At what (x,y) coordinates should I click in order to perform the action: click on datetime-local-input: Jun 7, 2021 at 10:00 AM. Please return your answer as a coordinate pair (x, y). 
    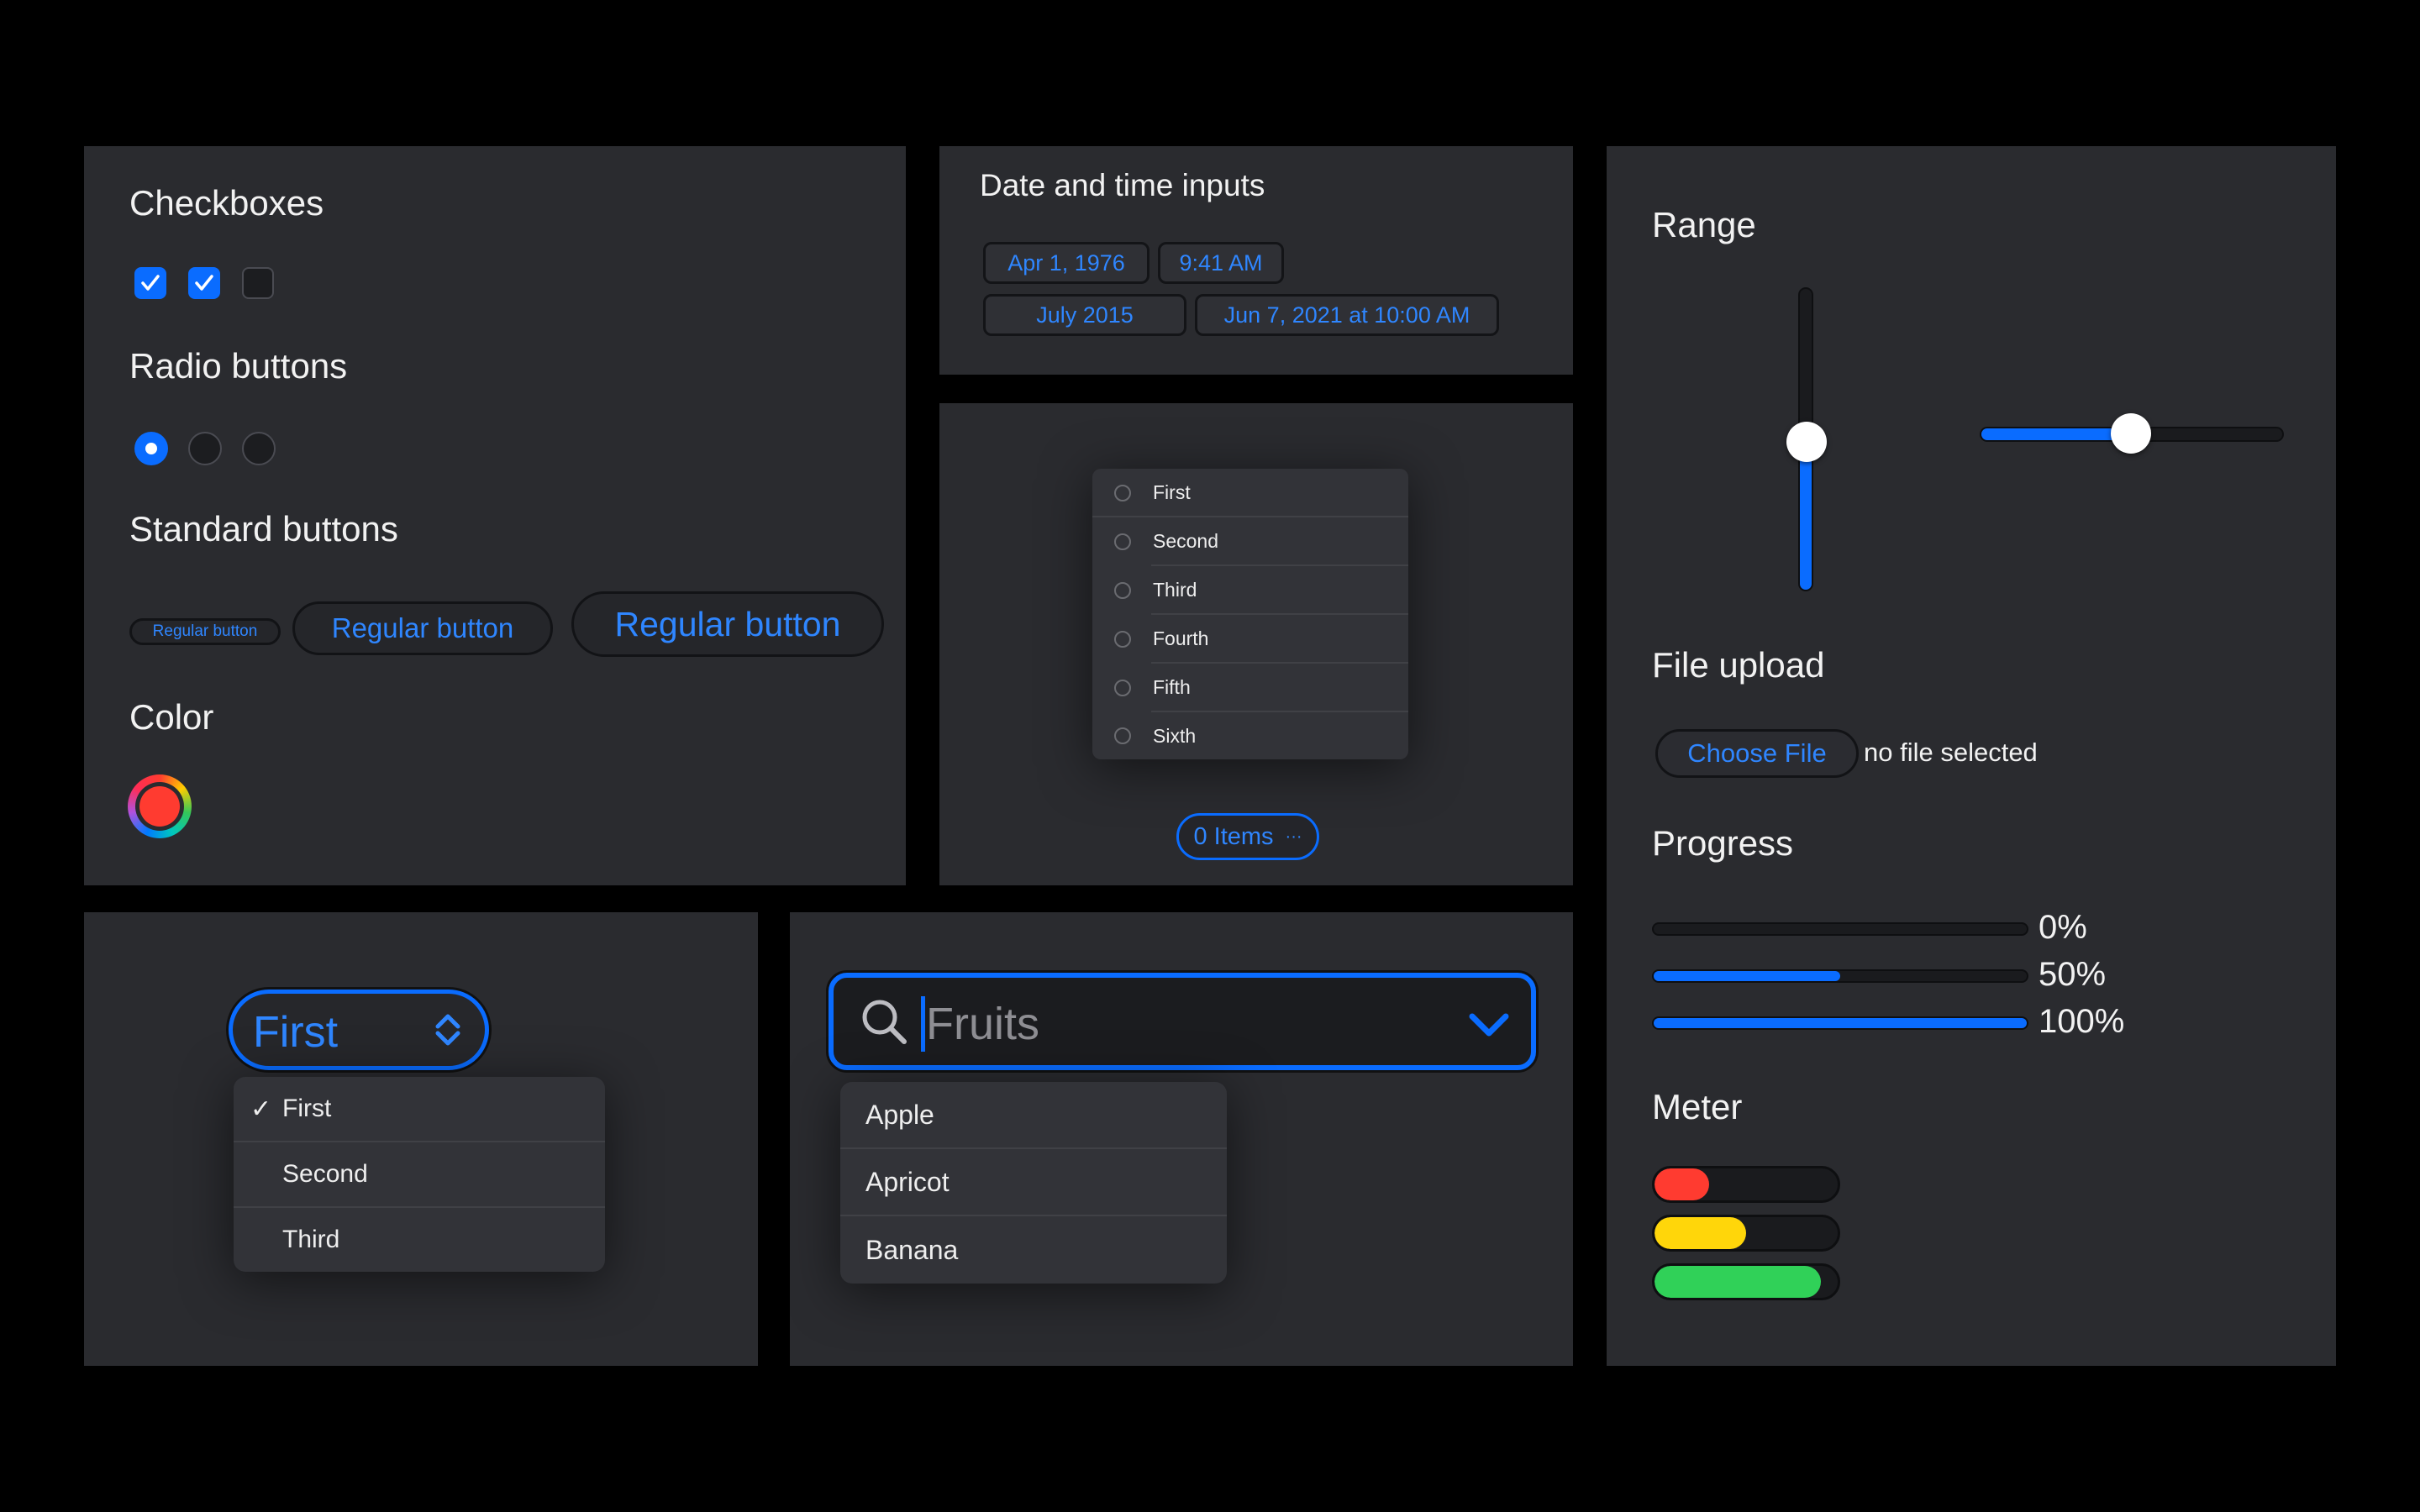
    Looking at the image, I should click on (1347, 315).